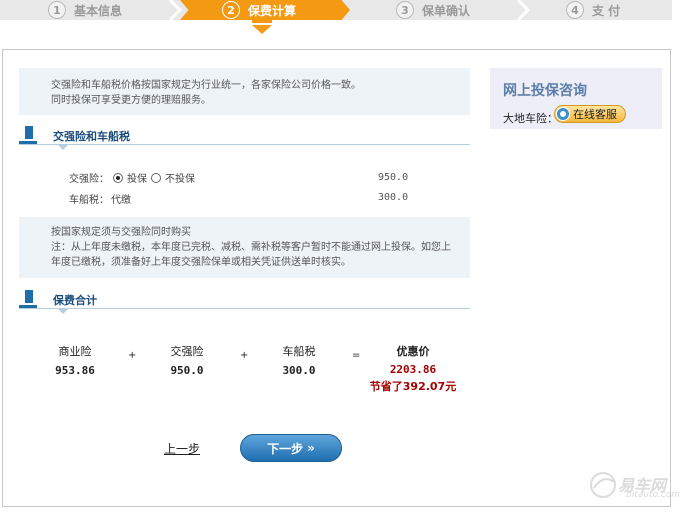  What do you see at coordinates (393, 177) in the screenshot?
I see `jqx-amount: 950.0` at bounding box center [393, 177].